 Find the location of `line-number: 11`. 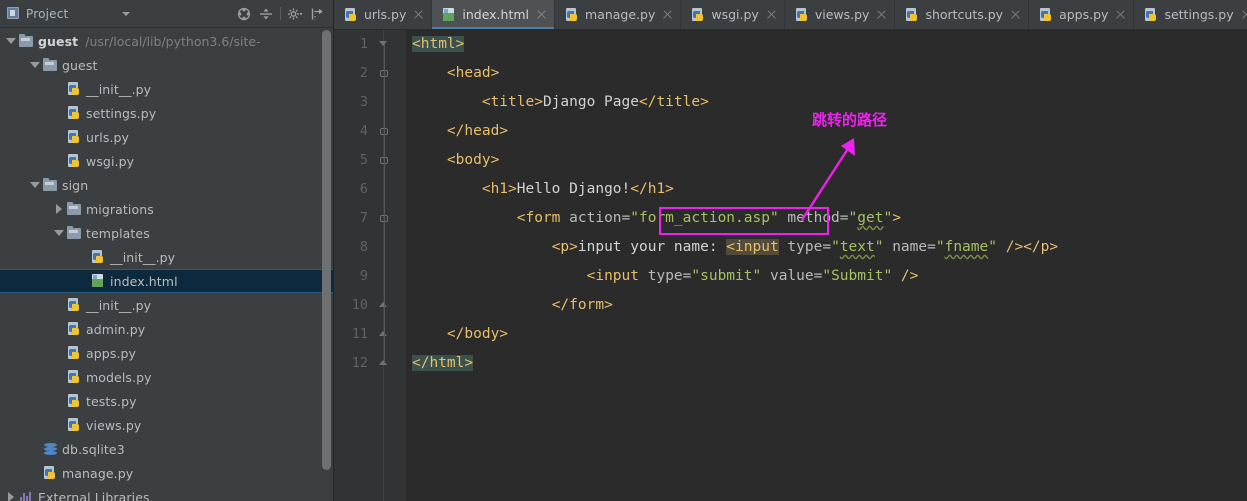

line-number: 11 is located at coordinates (359, 334).